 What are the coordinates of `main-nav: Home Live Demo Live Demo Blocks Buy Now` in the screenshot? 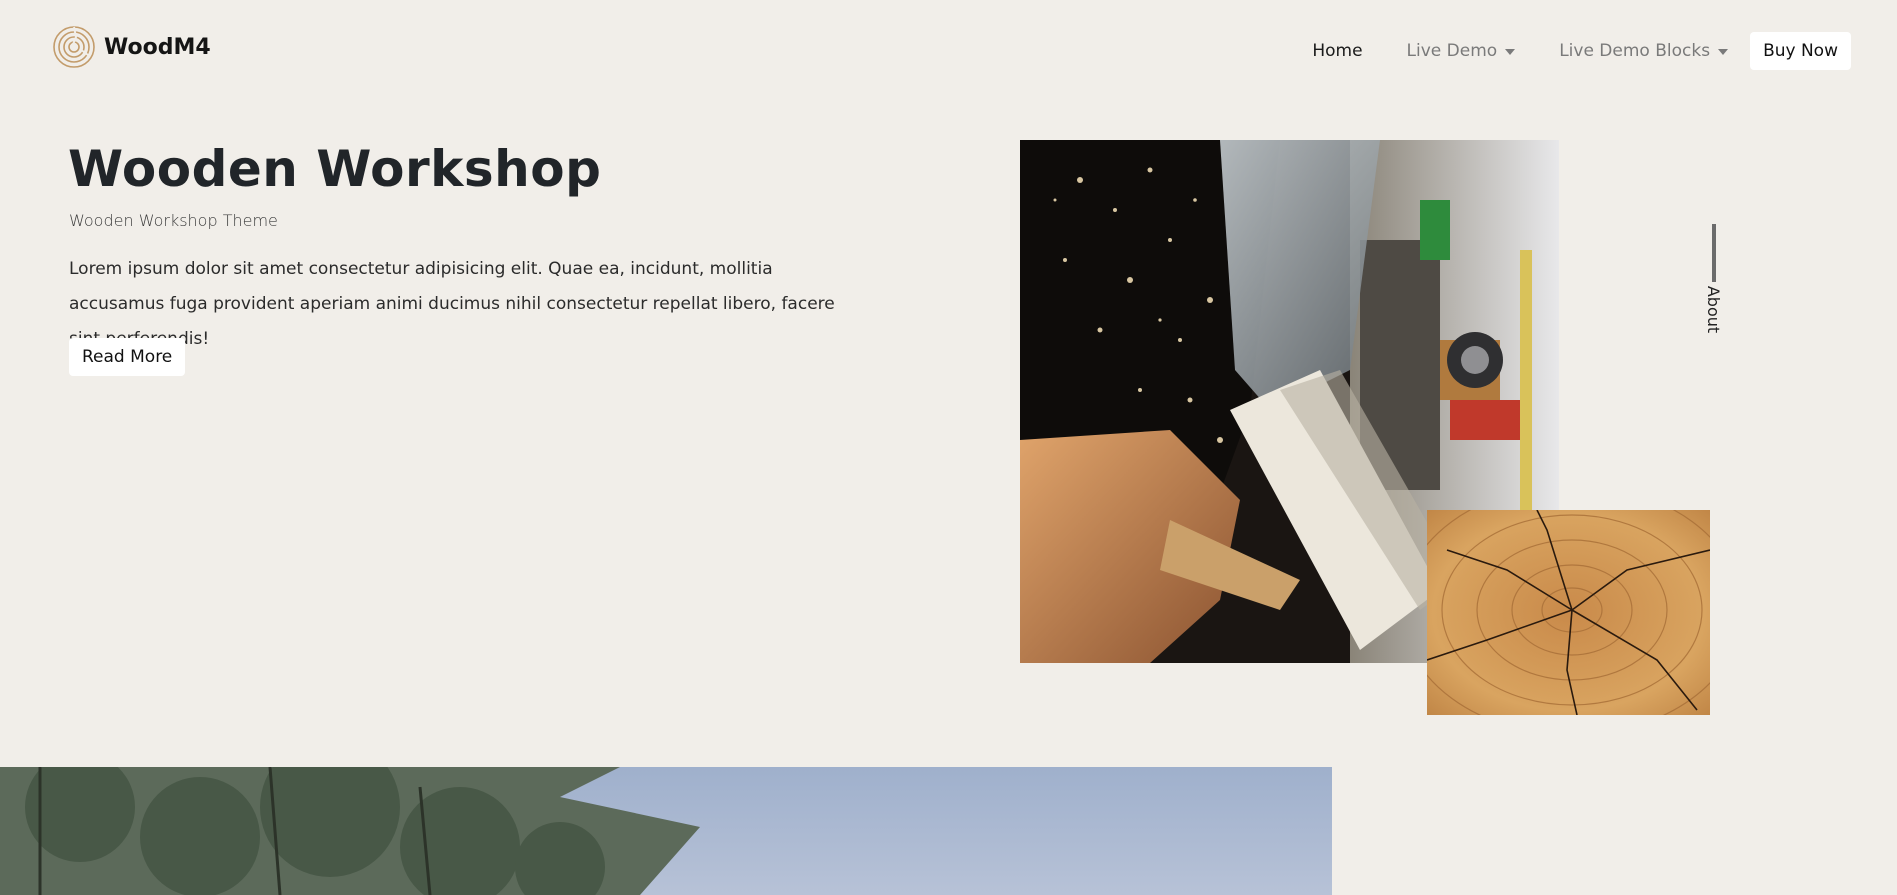 It's located at (1570, 51).